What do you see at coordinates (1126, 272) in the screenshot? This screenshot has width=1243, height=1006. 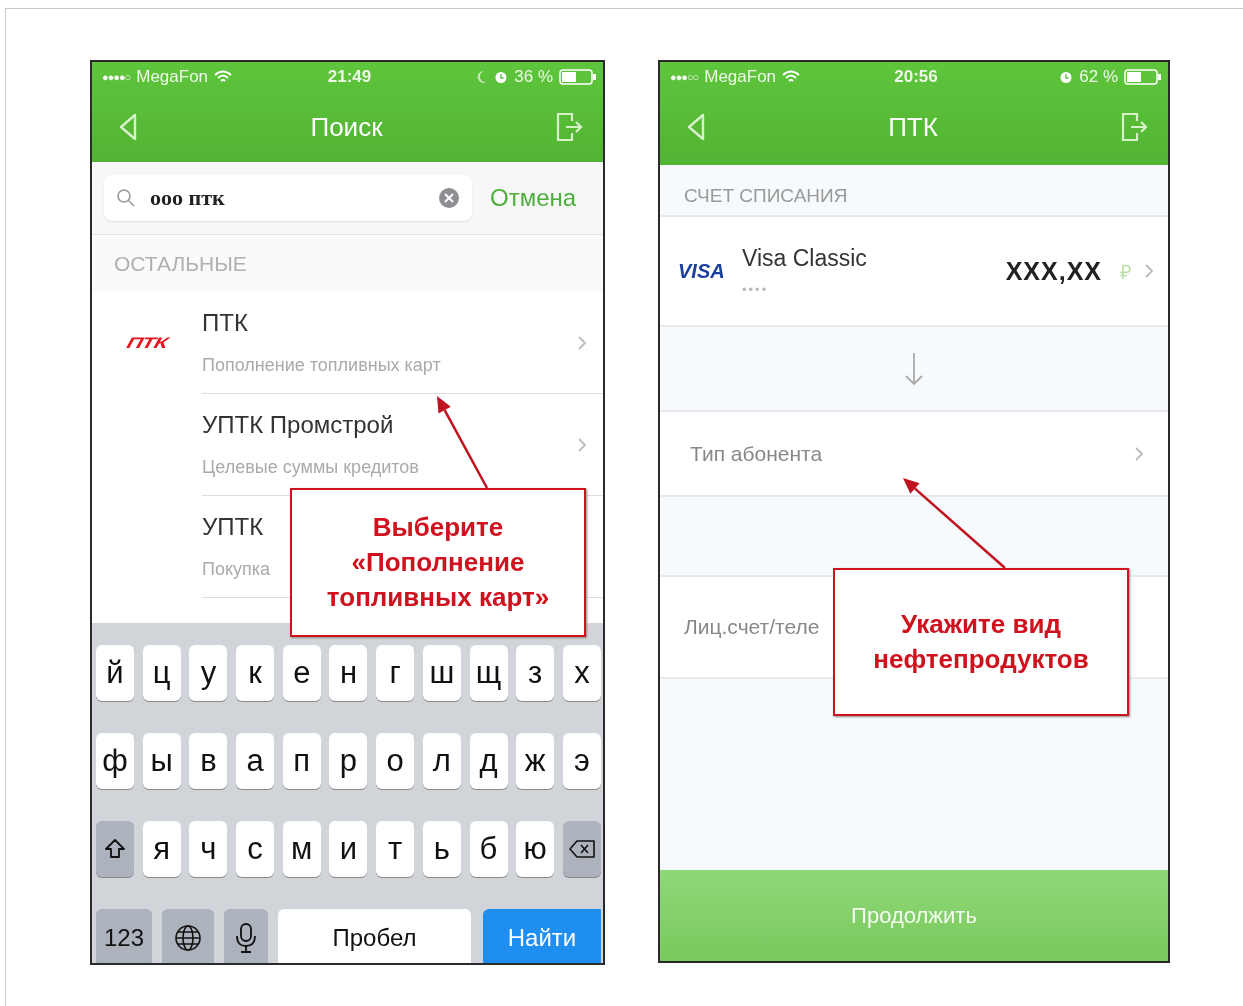 I see `currency-sign: ₽` at bounding box center [1126, 272].